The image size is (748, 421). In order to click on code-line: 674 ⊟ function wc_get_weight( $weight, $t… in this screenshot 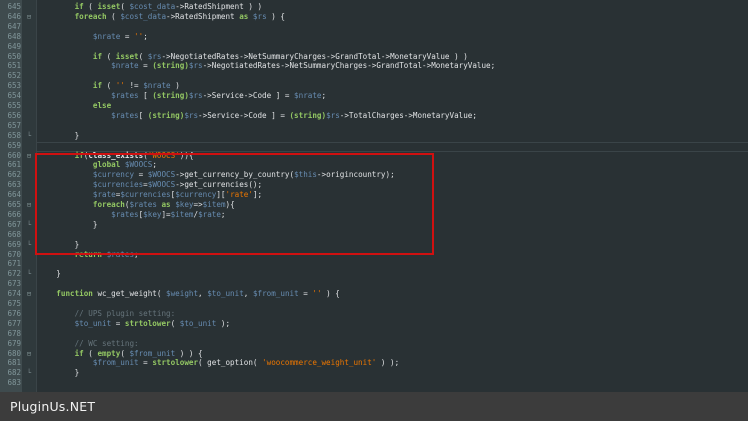, I will do `click(374, 294)`.